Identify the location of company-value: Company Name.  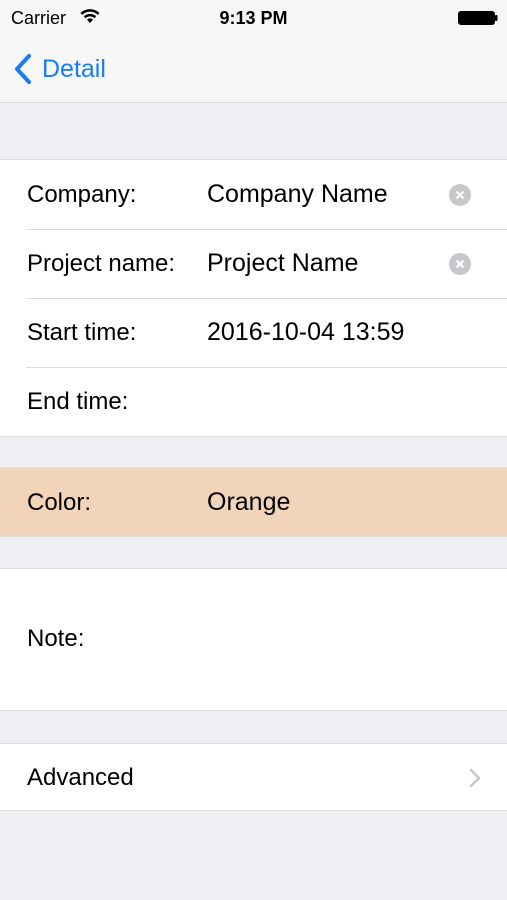
(297, 194).